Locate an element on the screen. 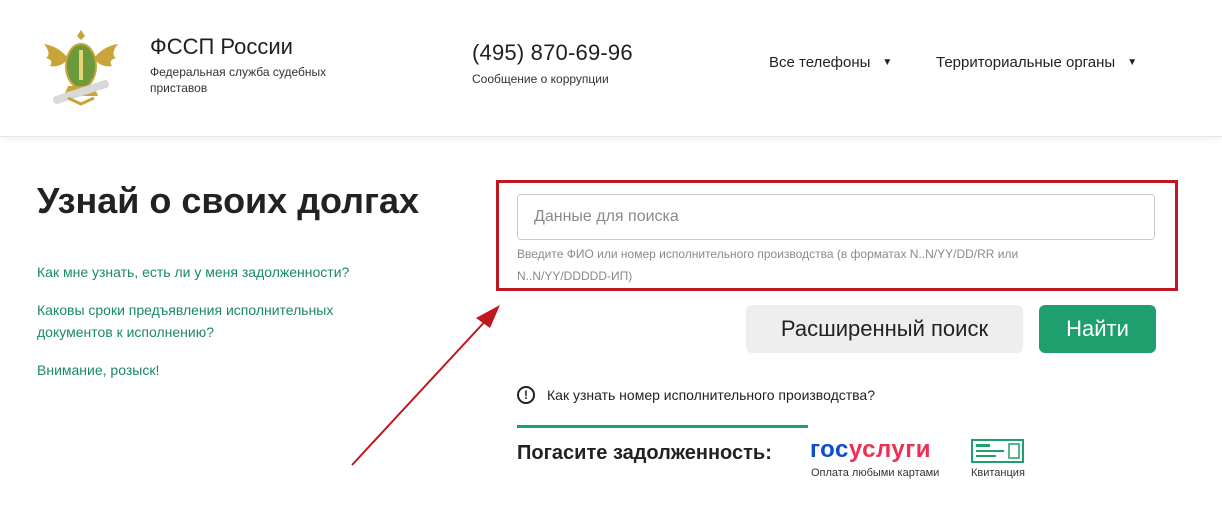 The image size is (1222, 509). info-circle-icon: ! is located at coordinates (526, 395).